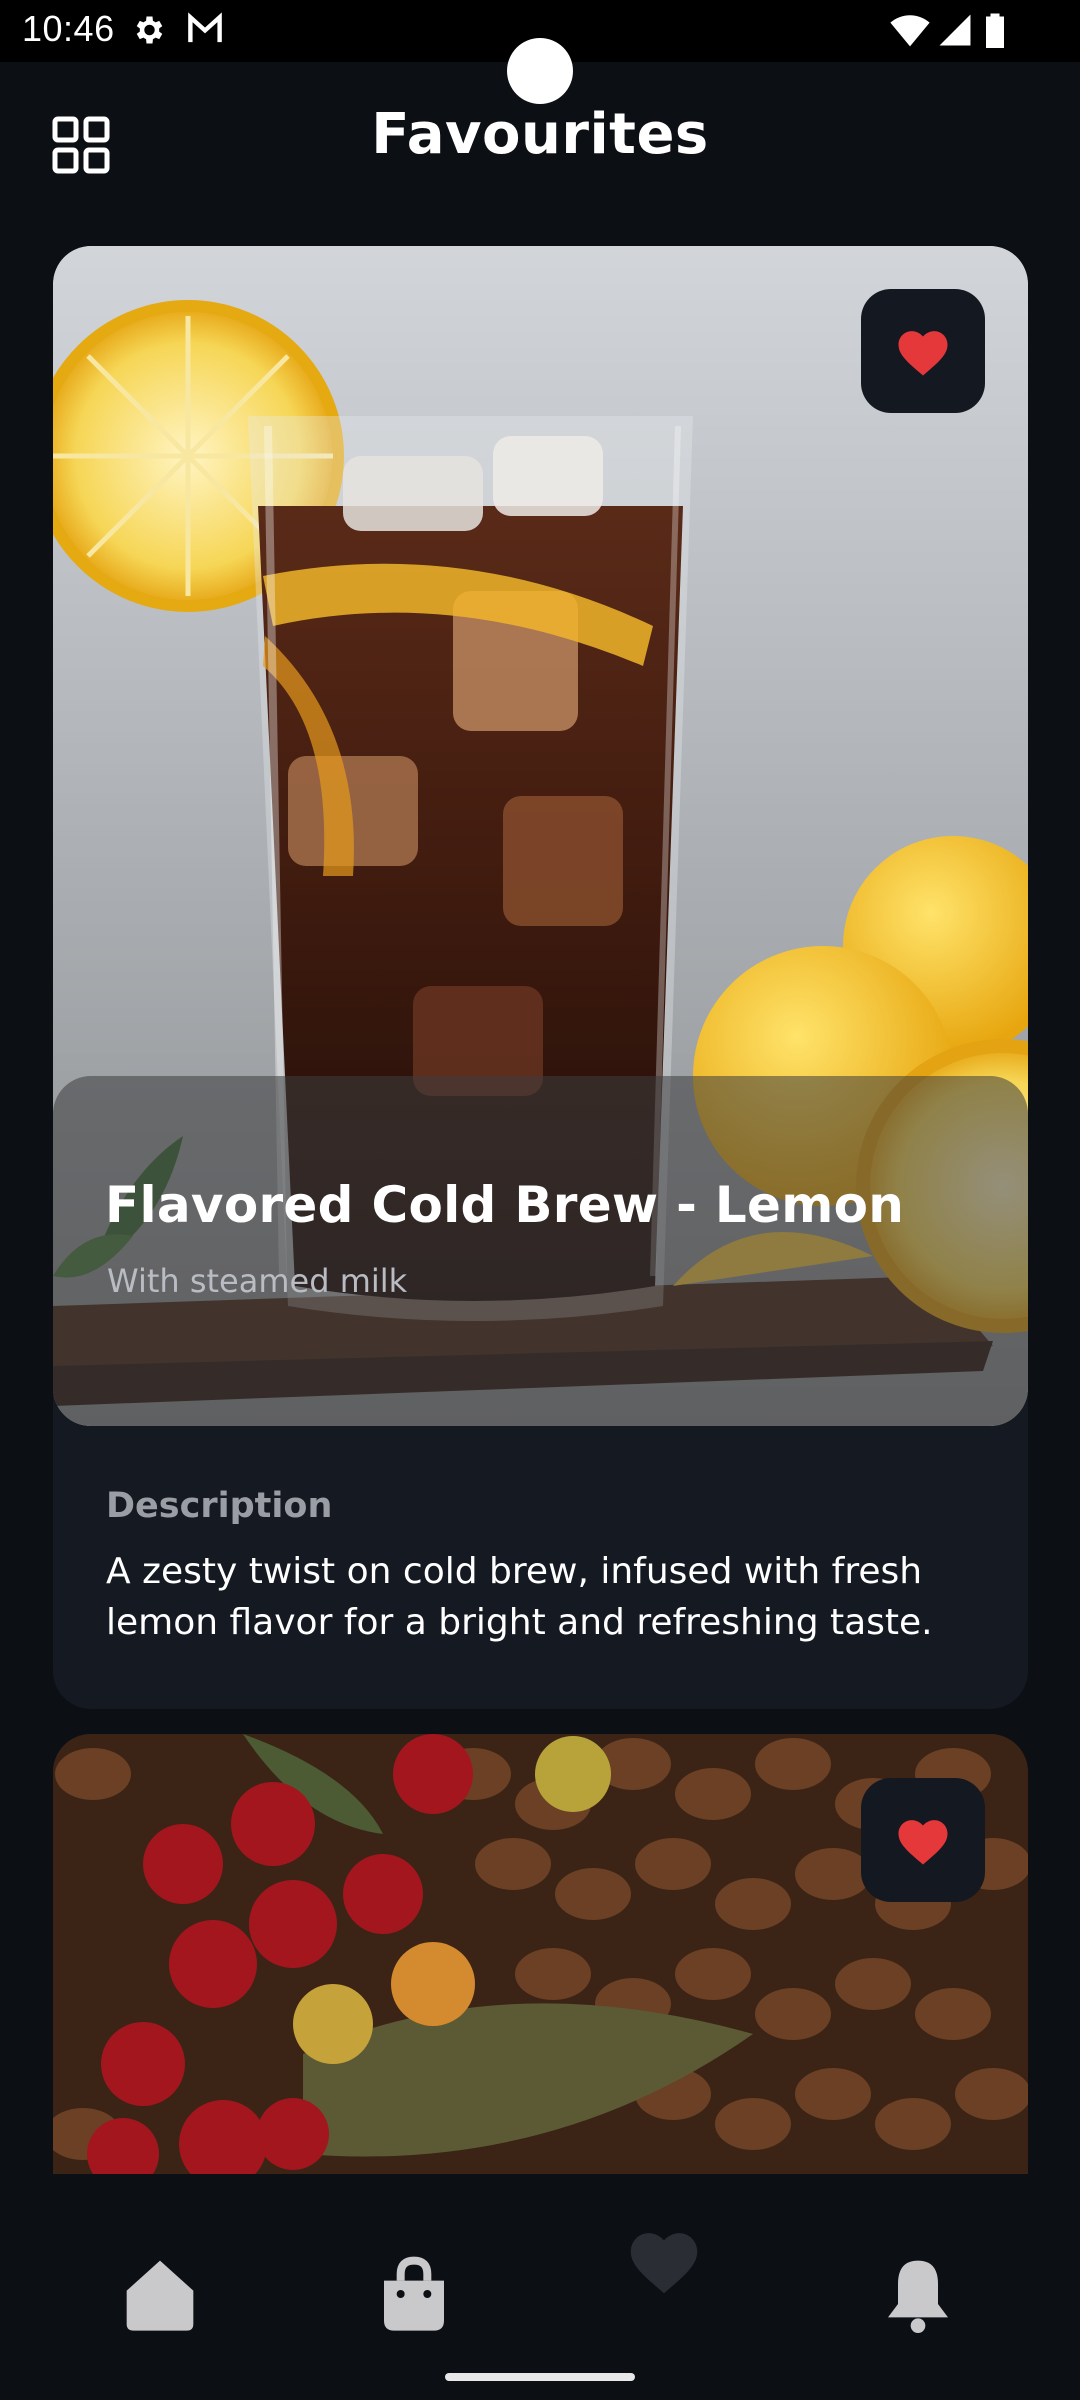 Image resolution: width=1080 pixels, height=2400 pixels. Describe the element at coordinates (205, 27) in the screenshot. I see `gmail-icon` at that location.